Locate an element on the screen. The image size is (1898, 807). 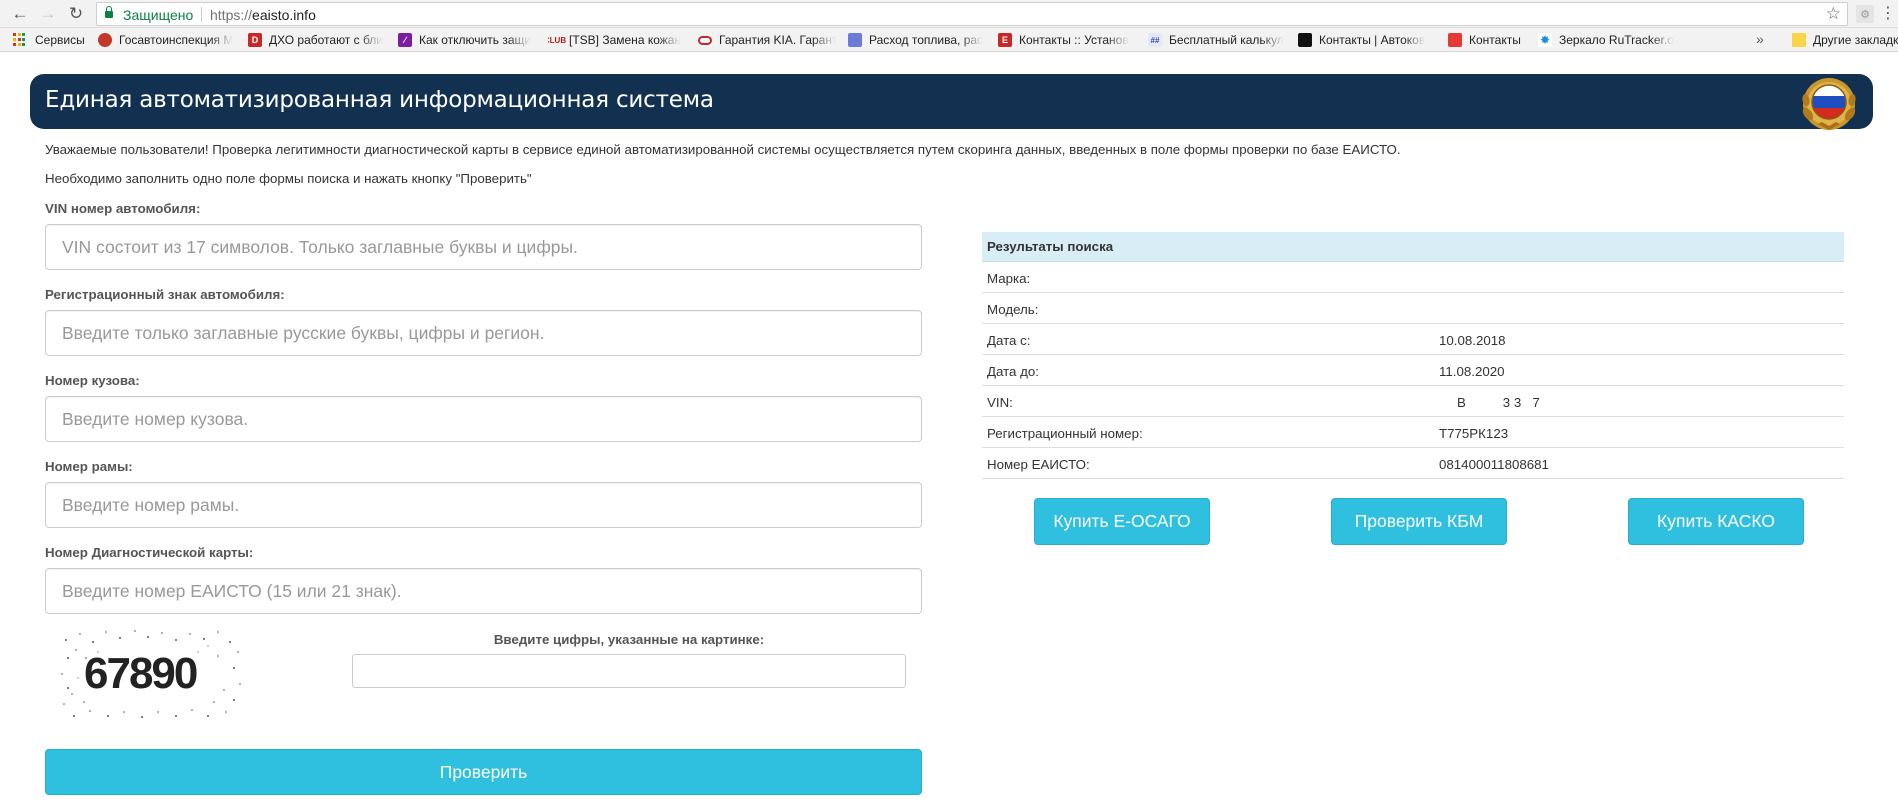
secure-label: Защищено is located at coordinates (158, 15).